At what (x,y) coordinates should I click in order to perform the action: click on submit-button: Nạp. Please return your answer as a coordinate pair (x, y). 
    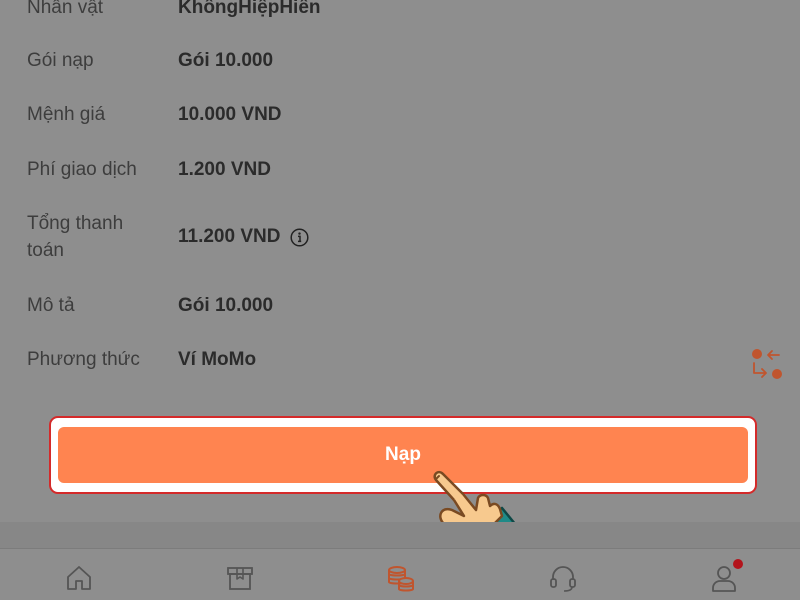
    Looking at the image, I should click on (403, 455).